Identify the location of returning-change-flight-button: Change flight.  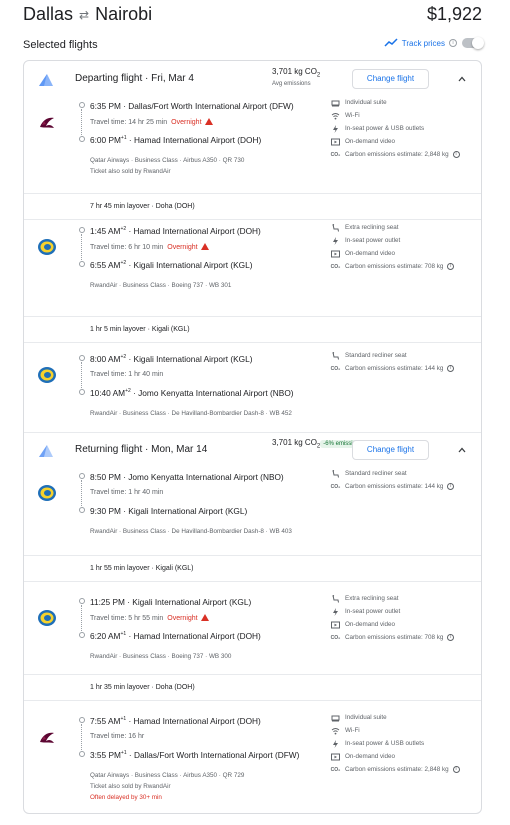
(390, 450).